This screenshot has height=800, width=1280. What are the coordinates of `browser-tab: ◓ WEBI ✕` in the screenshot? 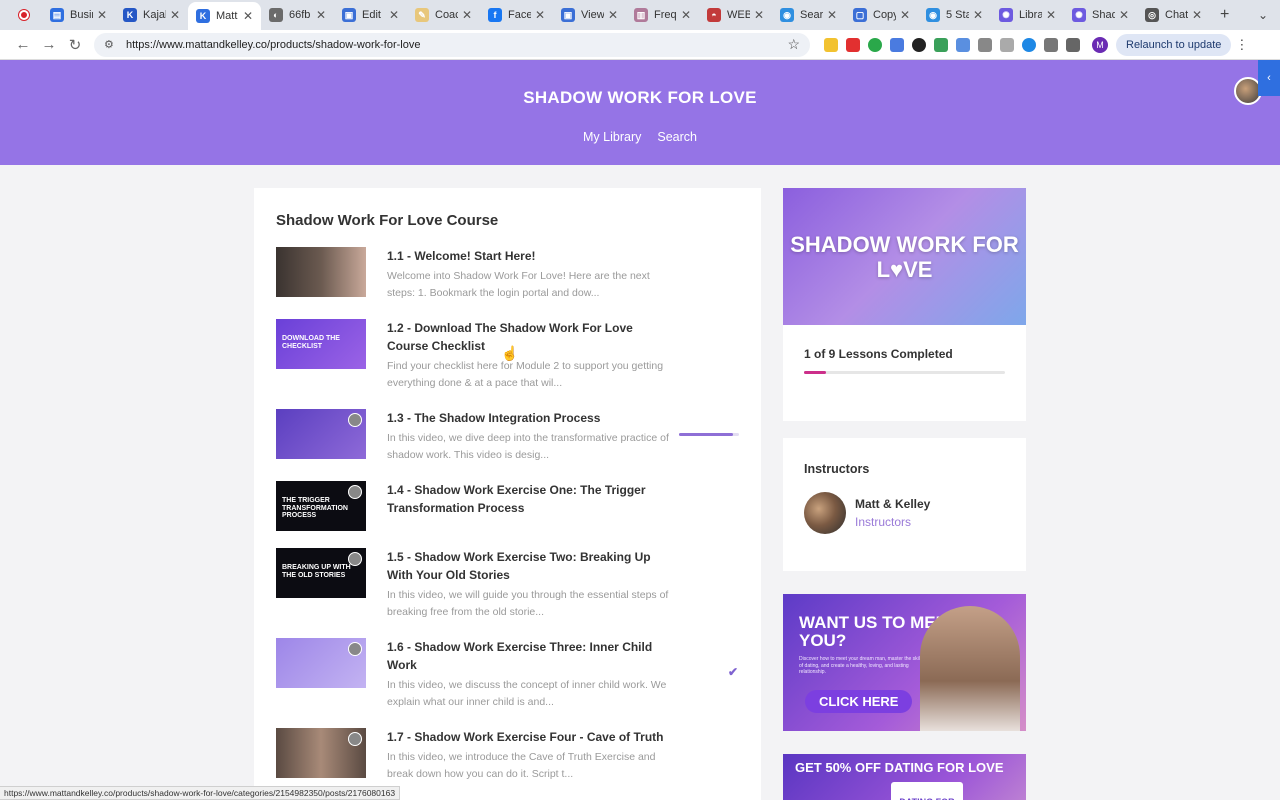 It's located at (735, 15).